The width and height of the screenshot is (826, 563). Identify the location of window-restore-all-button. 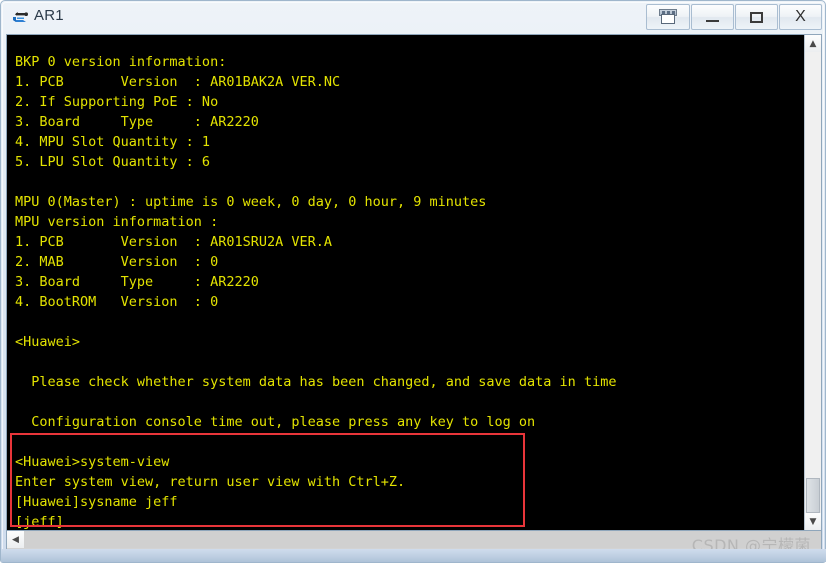
(668, 17).